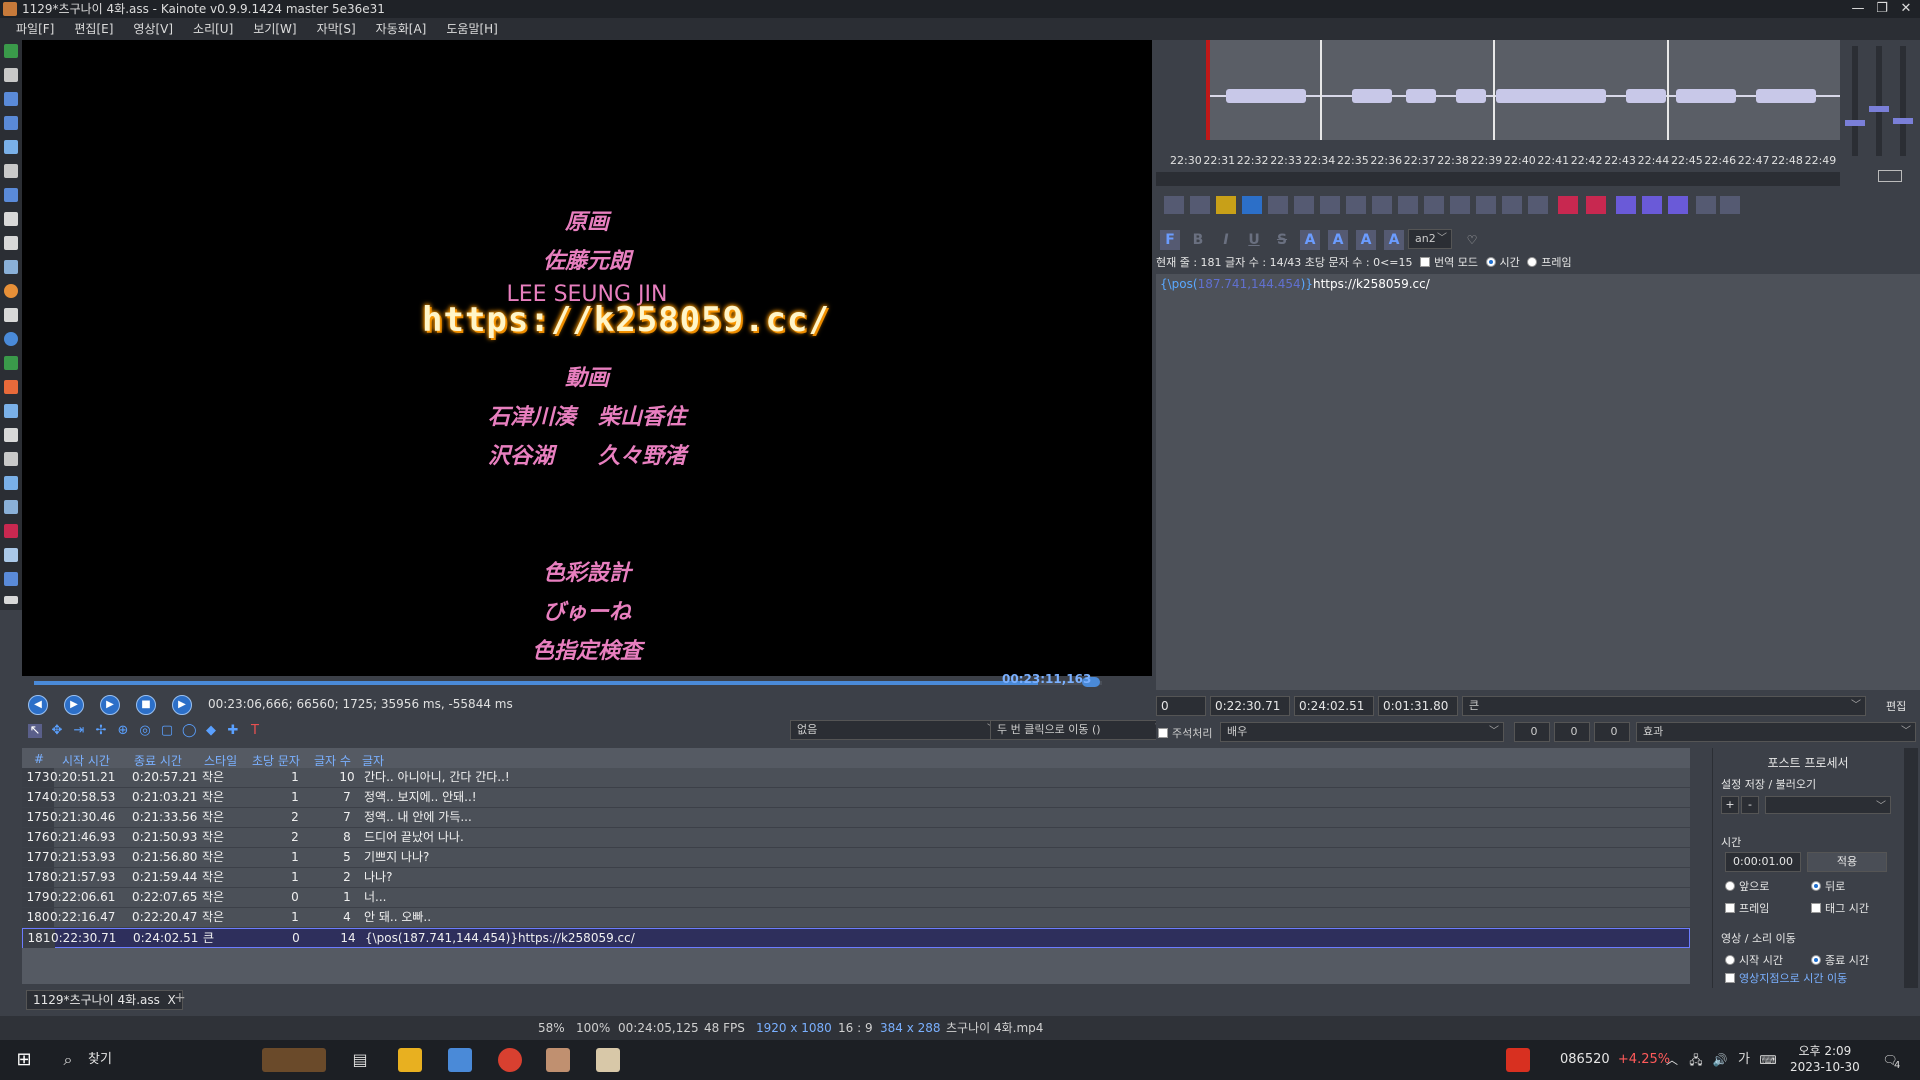  I want to click on pp-remove-button: -, so click(1750, 805).